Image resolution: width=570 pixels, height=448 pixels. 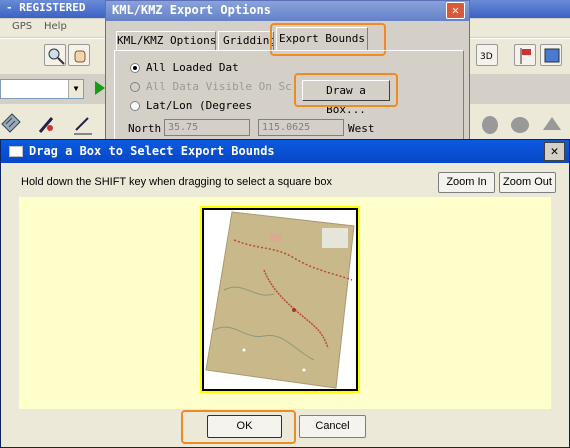 I want to click on tab-gridding: Gridding, so click(x=246, y=41).